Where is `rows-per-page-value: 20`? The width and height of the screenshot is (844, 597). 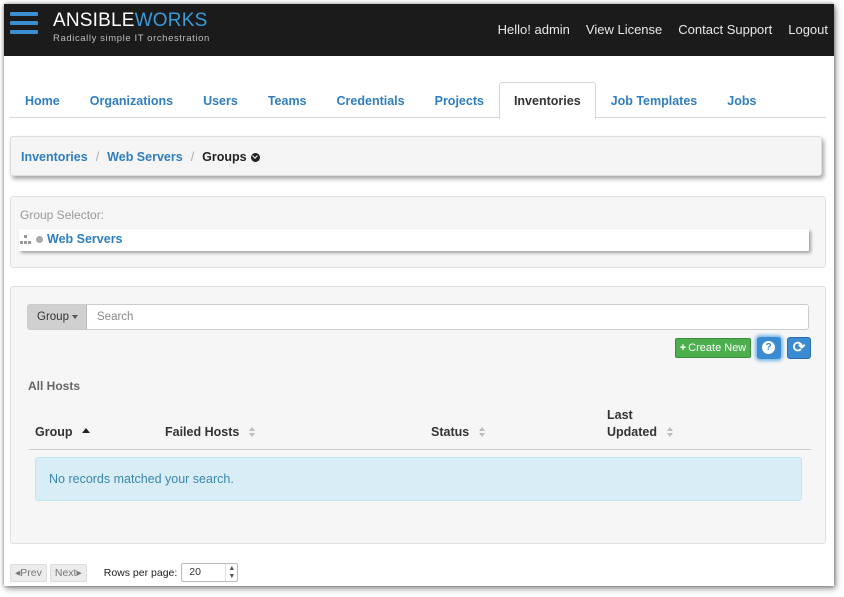 rows-per-page-value: 20 is located at coordinates (195, 572).